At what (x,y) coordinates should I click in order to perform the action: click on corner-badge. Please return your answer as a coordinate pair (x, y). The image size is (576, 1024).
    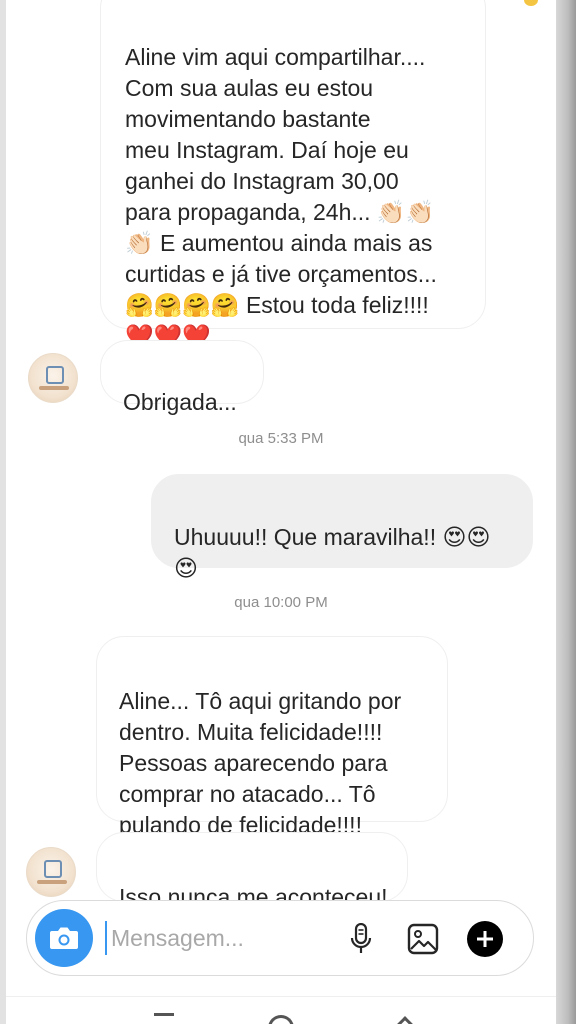
    Looking at the image, I should click on (531, 3).